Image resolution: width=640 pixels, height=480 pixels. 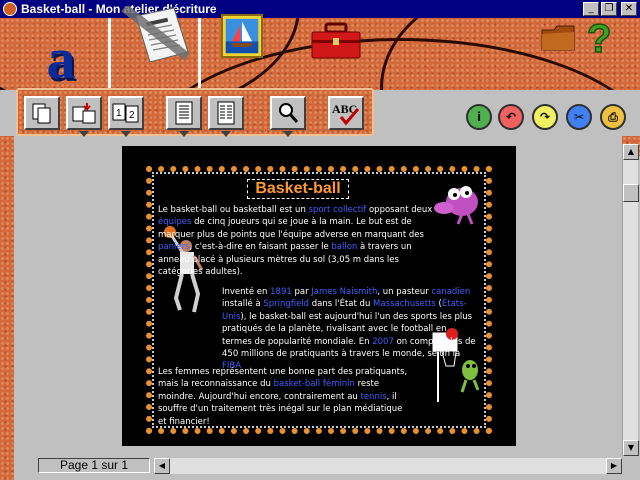 I want to click on two-columns-icon, so click(x=226, y=113).